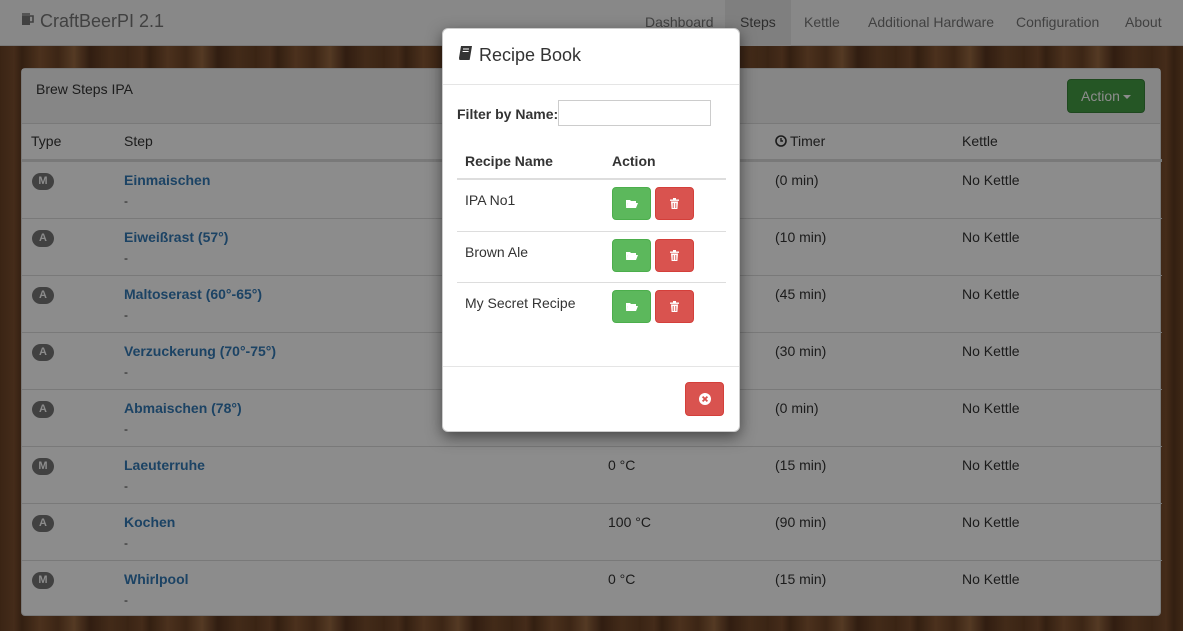  I want to click on recipe-table-header: Recipe Name Action, so click(591, 164).